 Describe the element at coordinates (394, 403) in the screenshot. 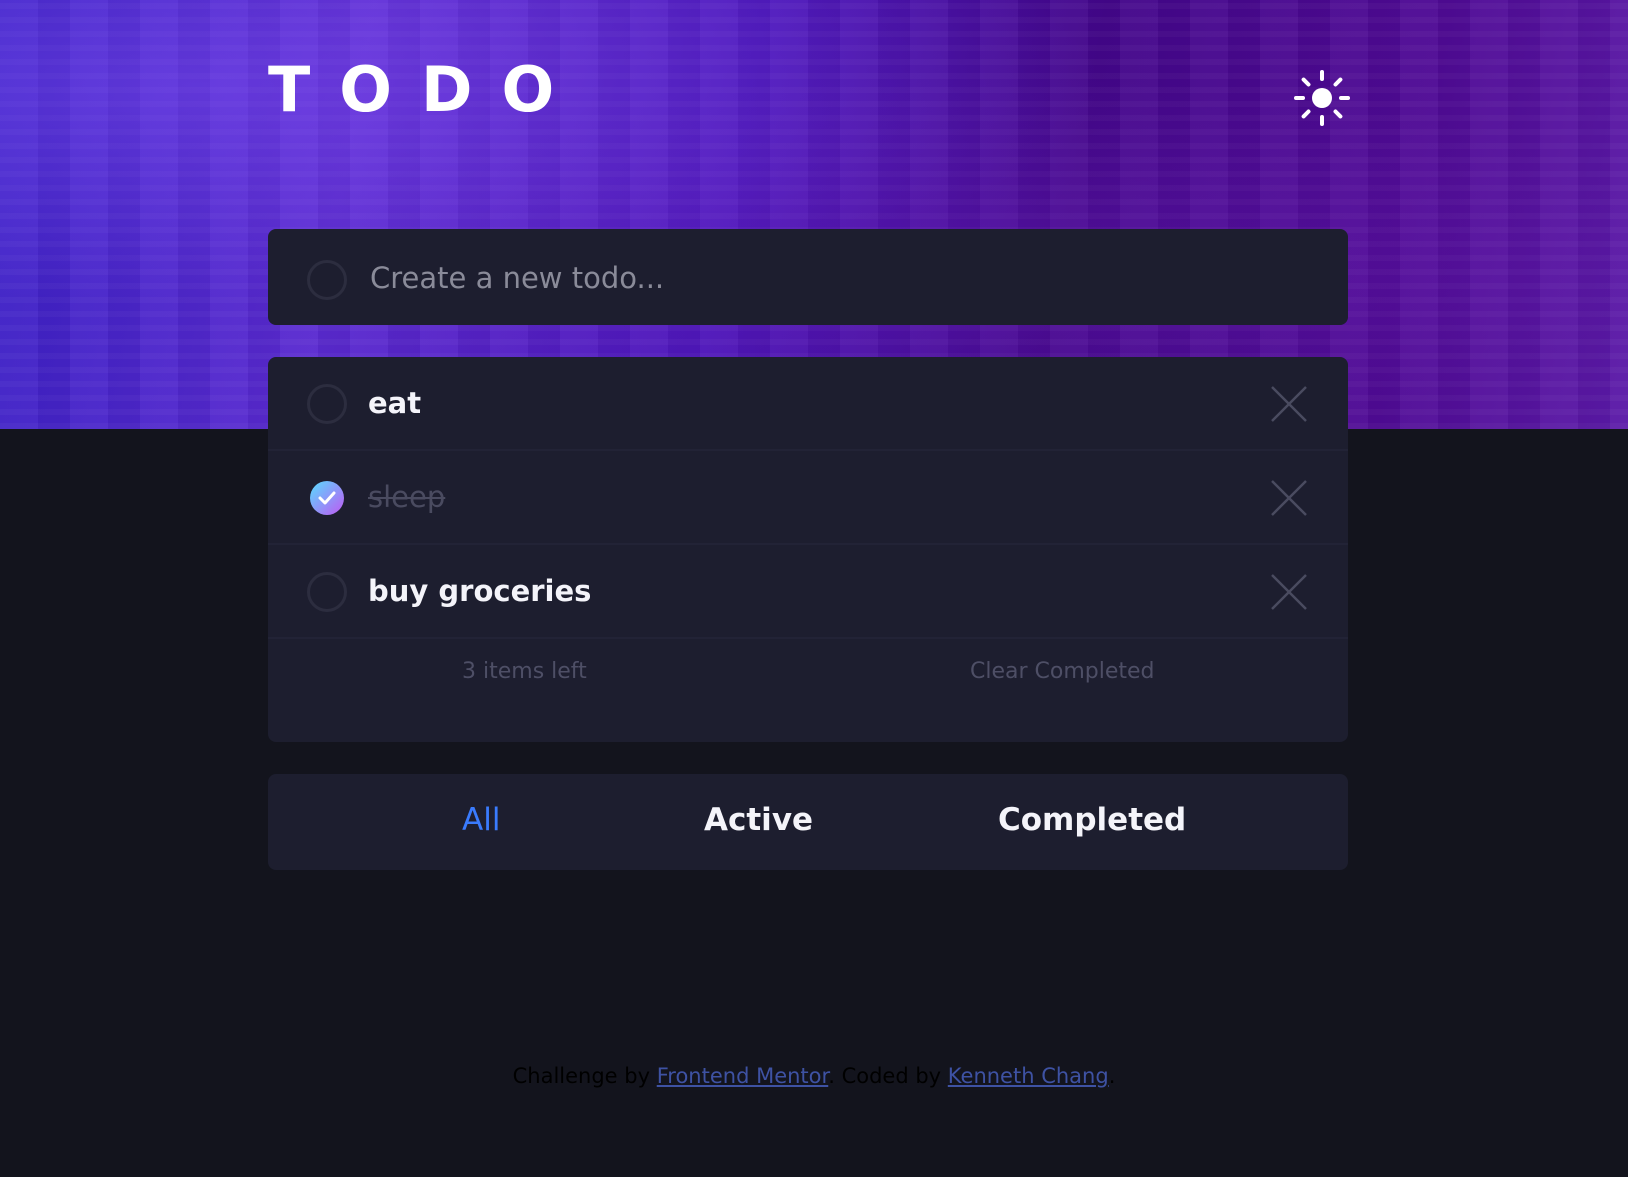

I see `todo-text: eat` at that location.